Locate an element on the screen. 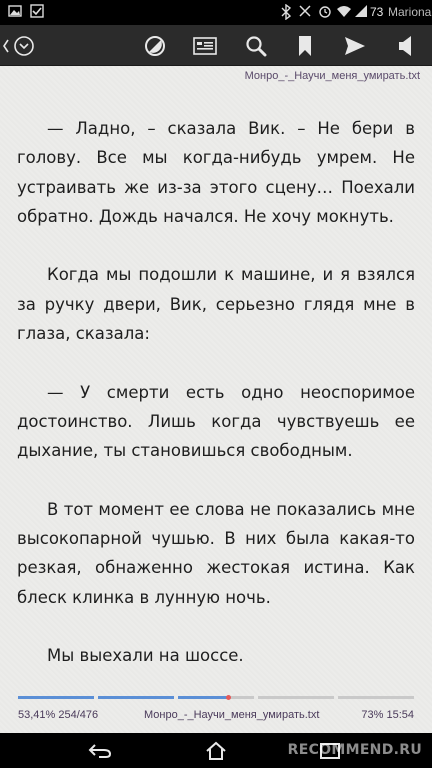  cellular-icon is located at coordinates (361, 12).